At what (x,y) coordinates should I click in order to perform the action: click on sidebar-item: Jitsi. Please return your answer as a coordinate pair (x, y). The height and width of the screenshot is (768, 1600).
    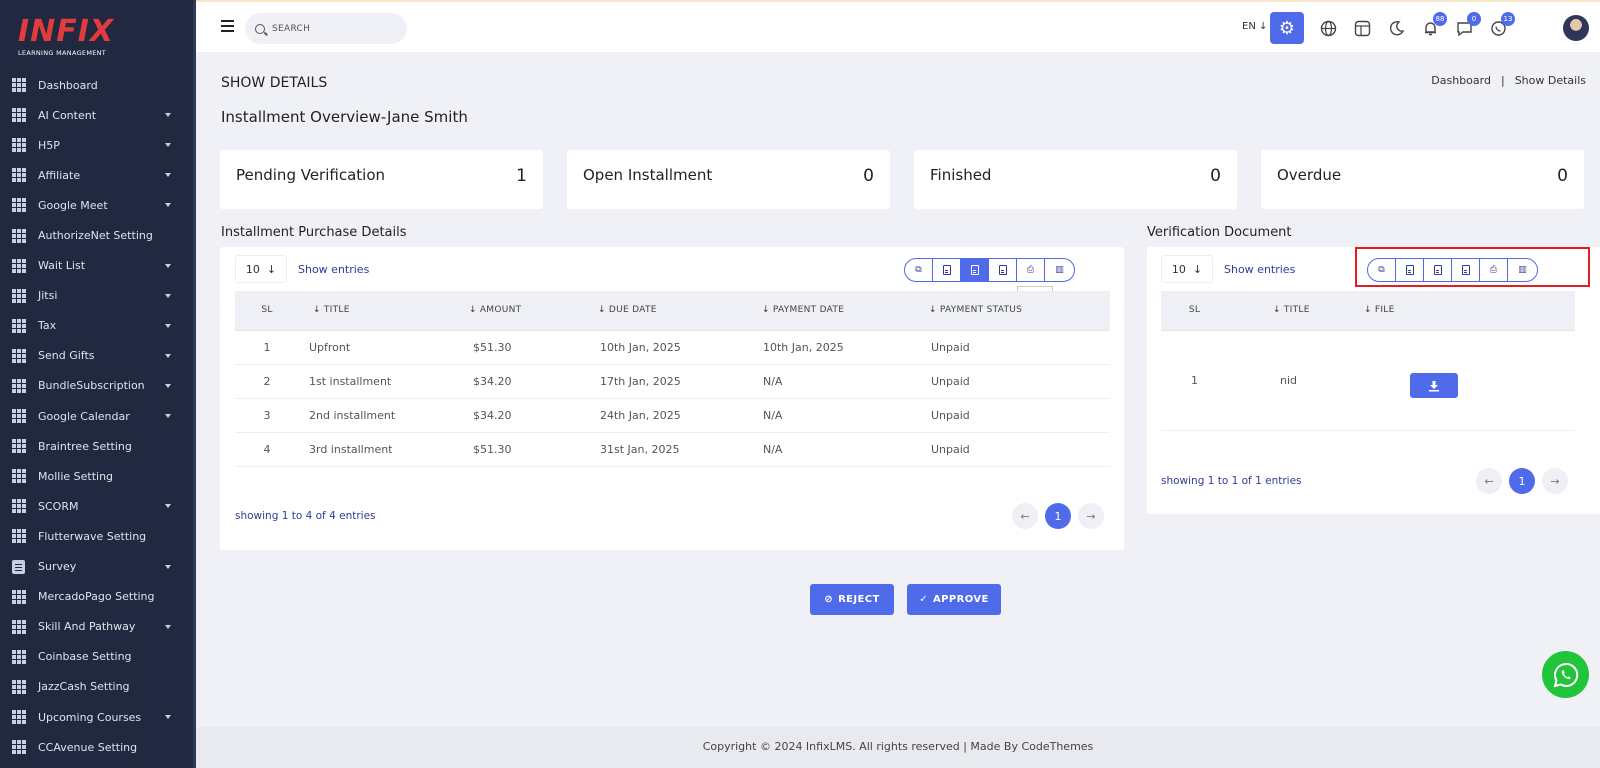
    Looking at the image, I should click on (96, 296).